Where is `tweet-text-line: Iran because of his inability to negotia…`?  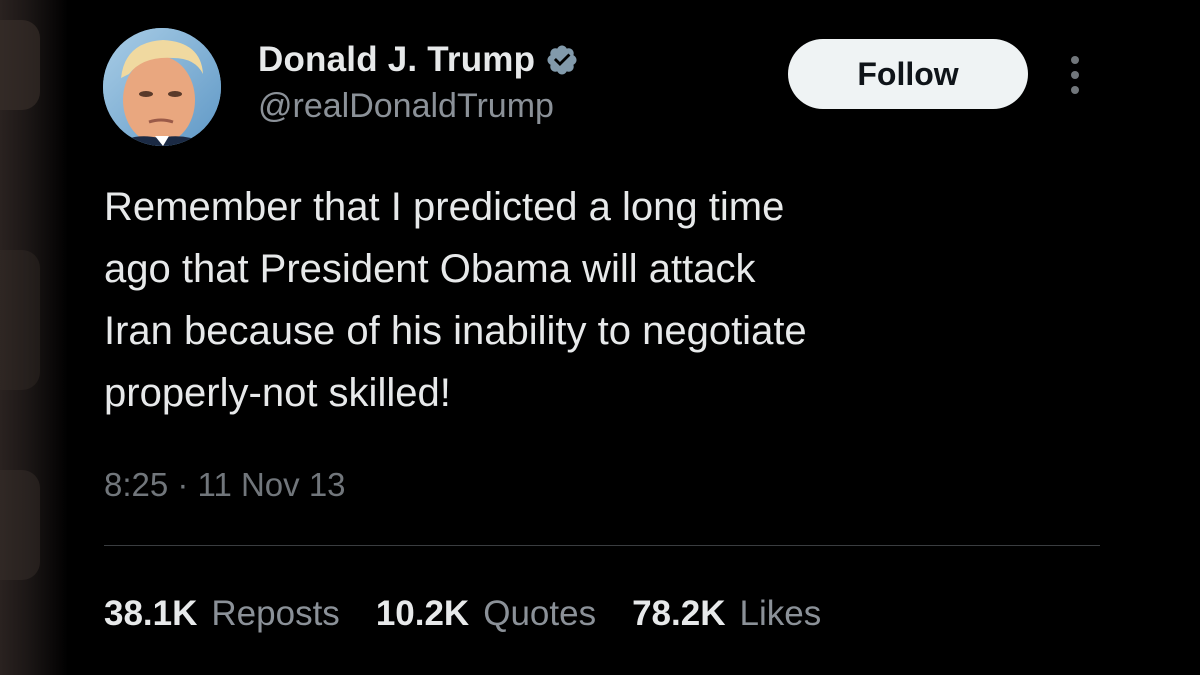 tweet-text-line: Iran because of his inability to negotia… is located at coordinates (455, 331).